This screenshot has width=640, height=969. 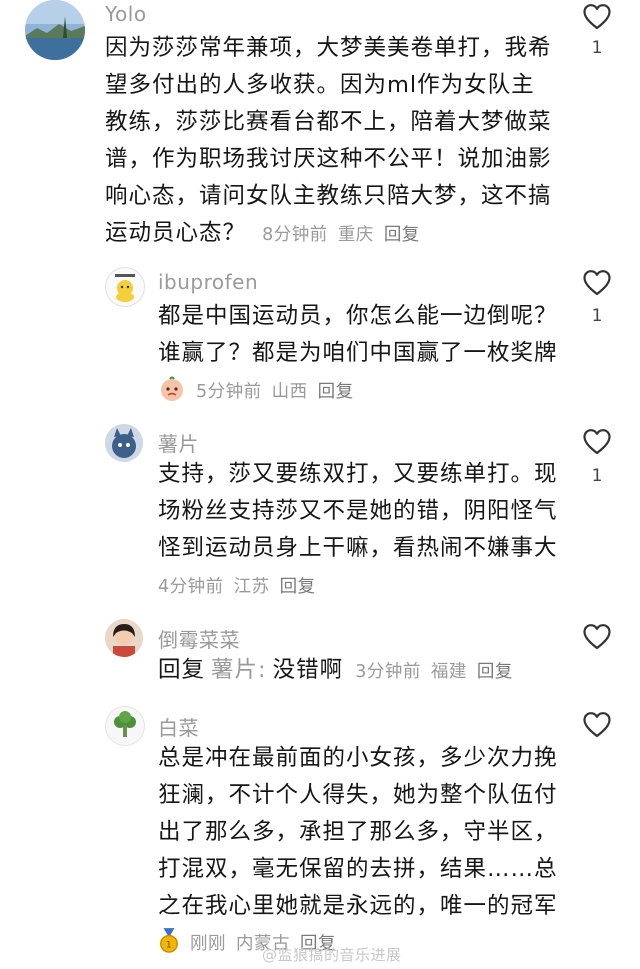 What do you see at coordinates (328, 122) in the screenshot?
I see `text-line: 教练，莎莎比赛看台都不上，陪着大梦做菜` at bounding box center [328, 122].